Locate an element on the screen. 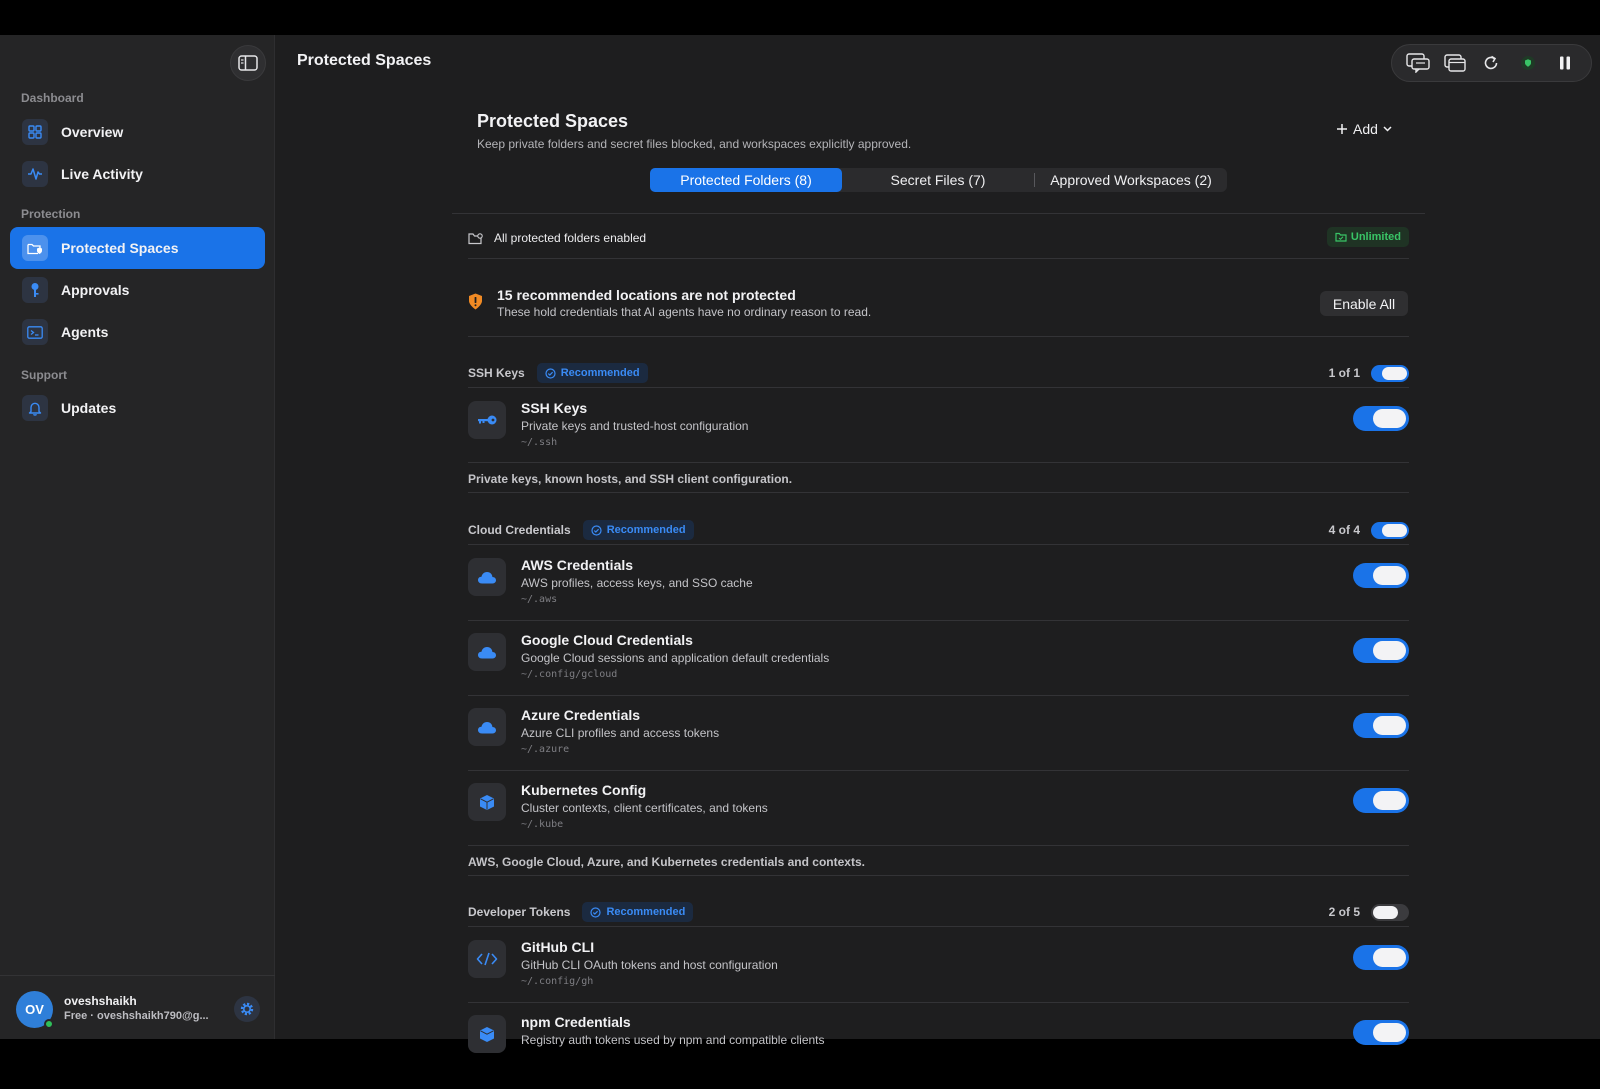 The height and width of the screenshot is (1089, 1600). group-header-cloud-credentials: Cloud Credentials Recommended 4 of 4 is located at coordinates (938, 530).